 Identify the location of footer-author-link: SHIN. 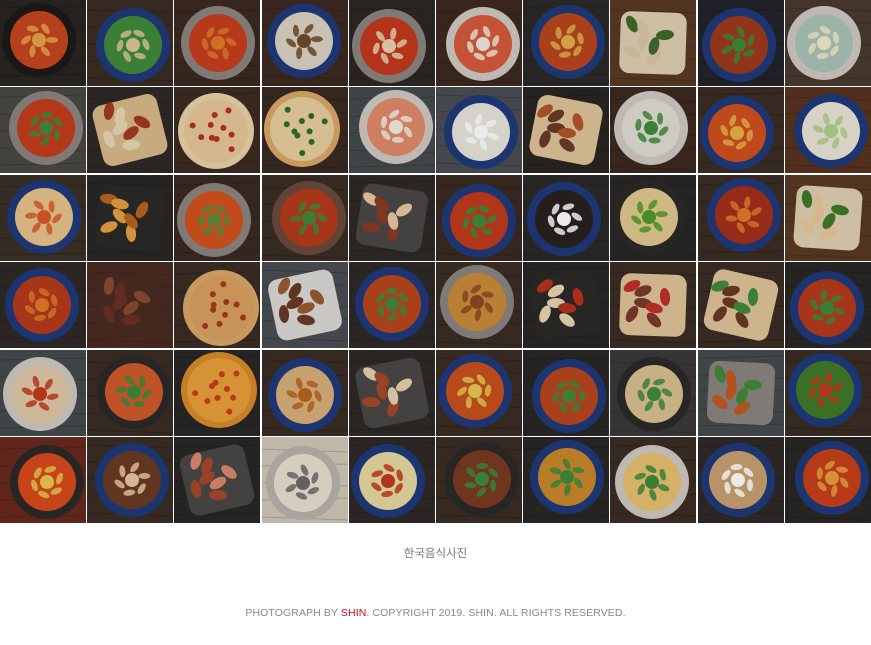
(354, 613).